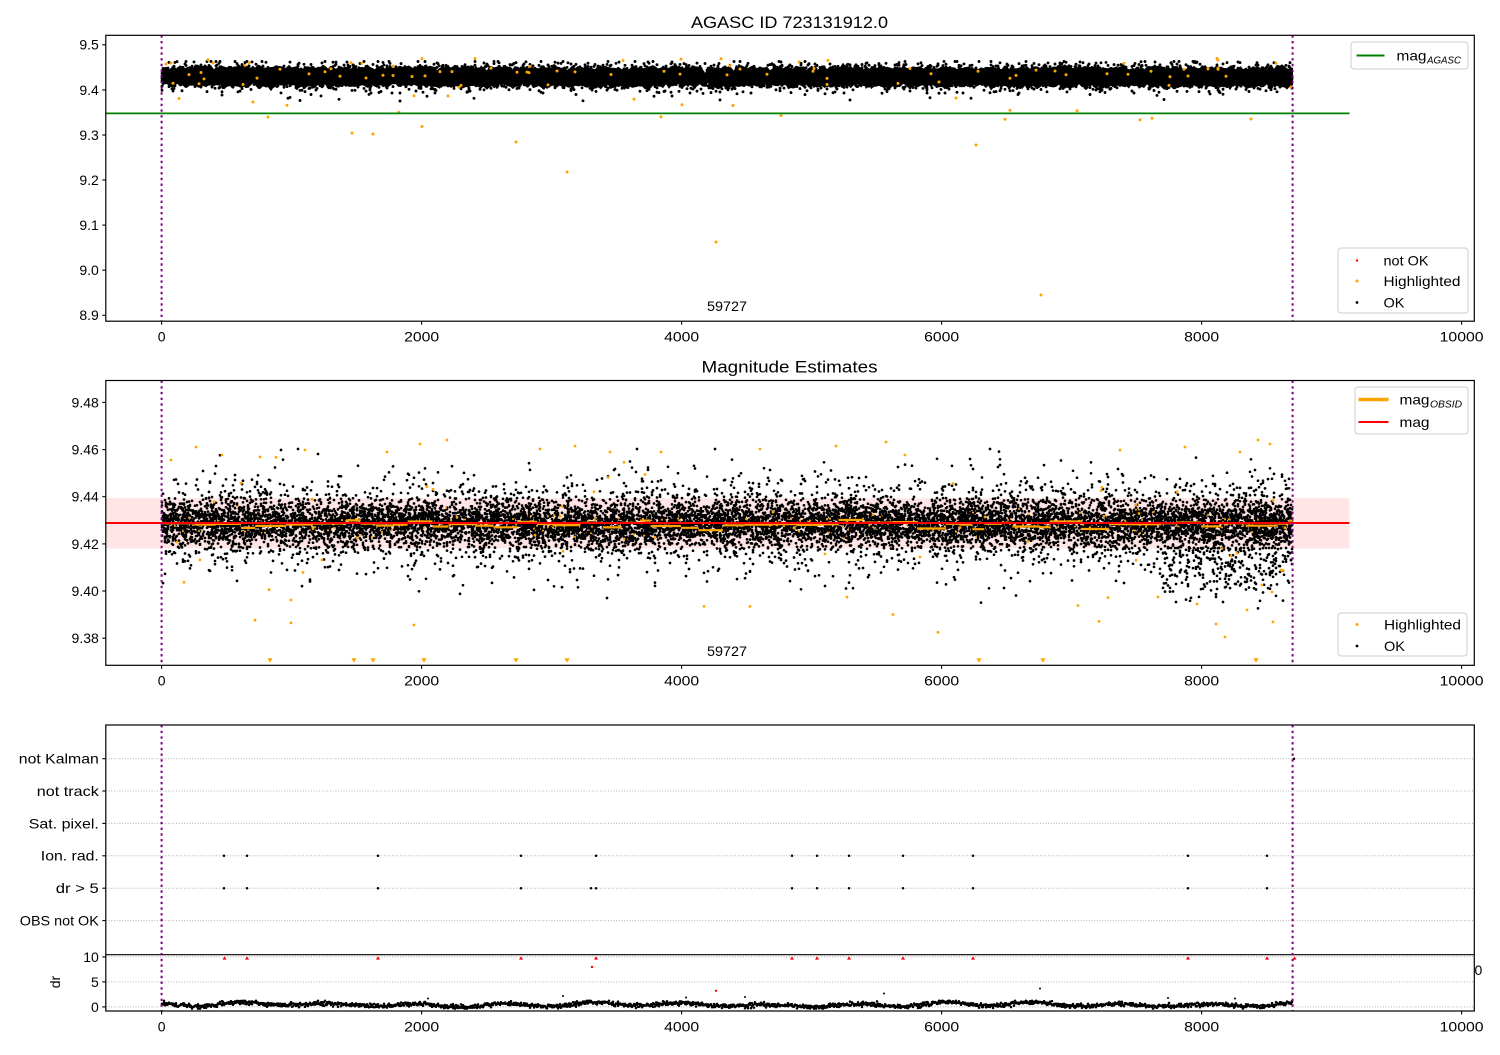 The image size is (1500, 1055). Describe the element at coordinates (64, 823) in the screenshot. I see `svg-text: Sat. pixel.` at that location.